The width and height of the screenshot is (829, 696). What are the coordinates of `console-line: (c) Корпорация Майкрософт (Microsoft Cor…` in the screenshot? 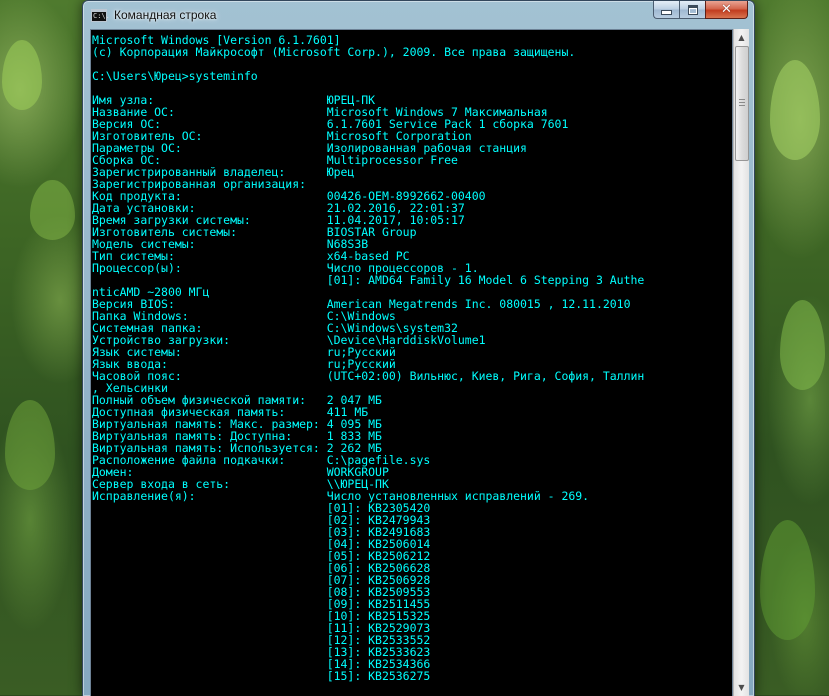 It's located at (334, 52).